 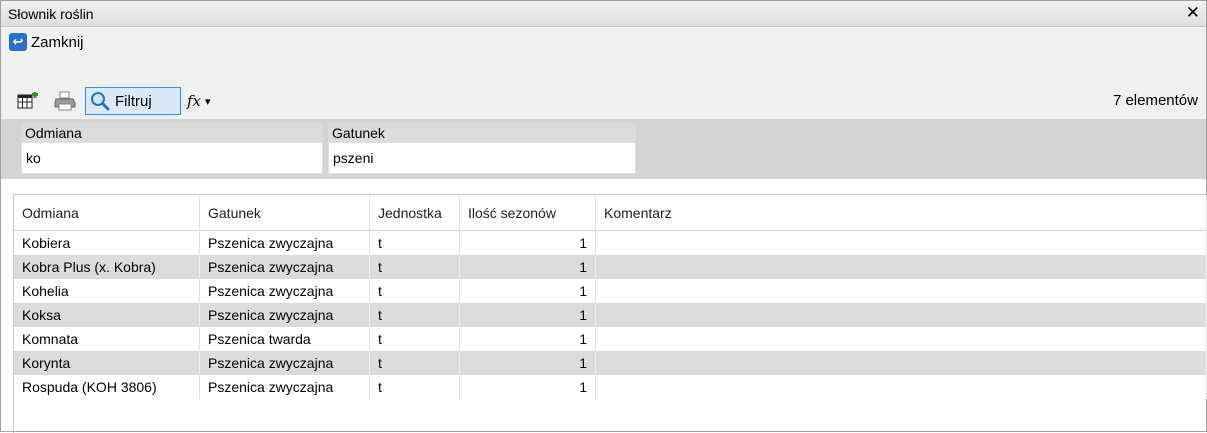 What do you see at coordinates (194, 101) in the screenshot?
I see `function-icon: fx` at bounding box center [194, 101].